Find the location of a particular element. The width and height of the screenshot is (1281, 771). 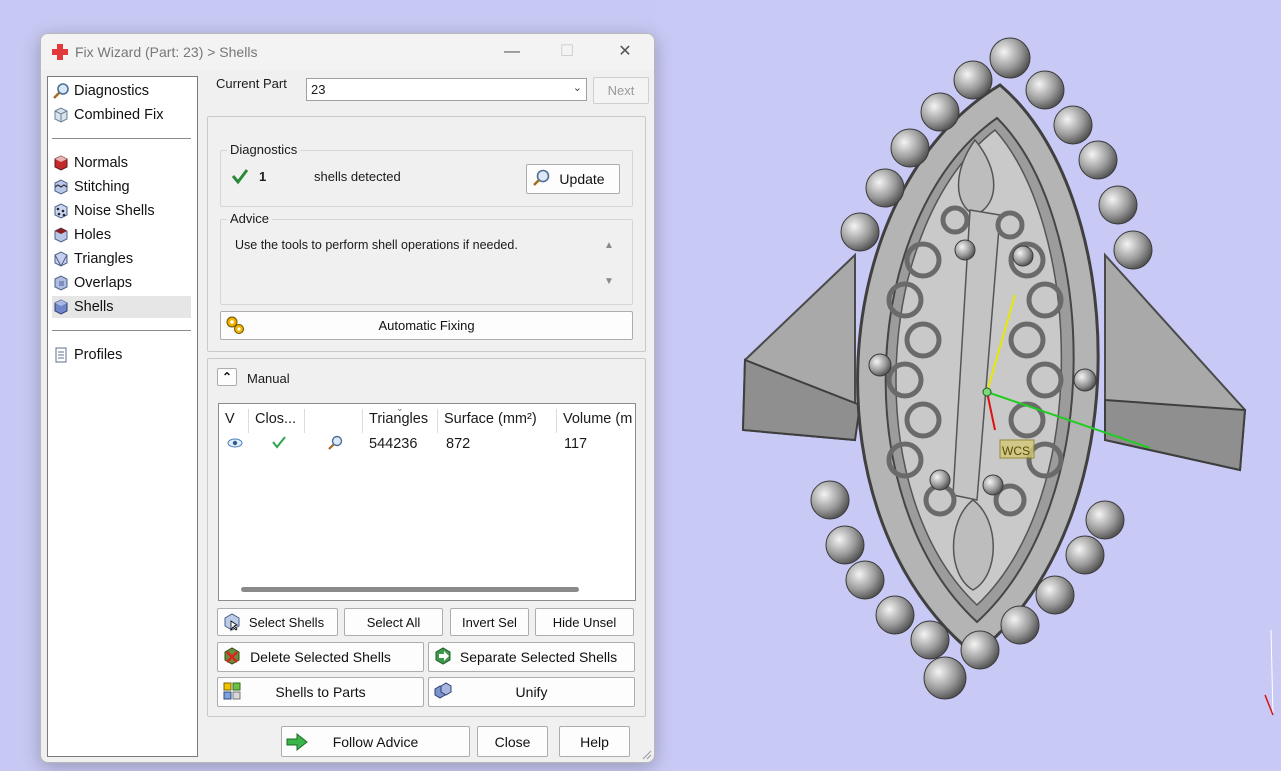

nav-item-stitching: Stitching is located at coordinates (121, 187).